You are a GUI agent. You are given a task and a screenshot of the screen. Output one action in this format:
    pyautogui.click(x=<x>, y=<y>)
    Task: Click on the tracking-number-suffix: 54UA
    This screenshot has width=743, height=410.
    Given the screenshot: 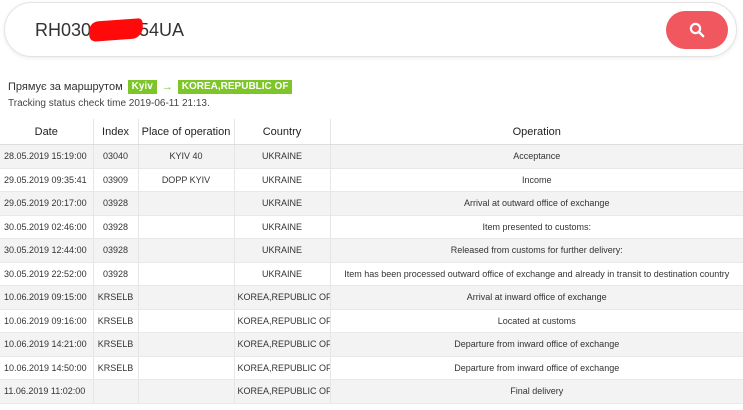 What is the action you would take?
    pyautogui.click(x=162, y=30)
    